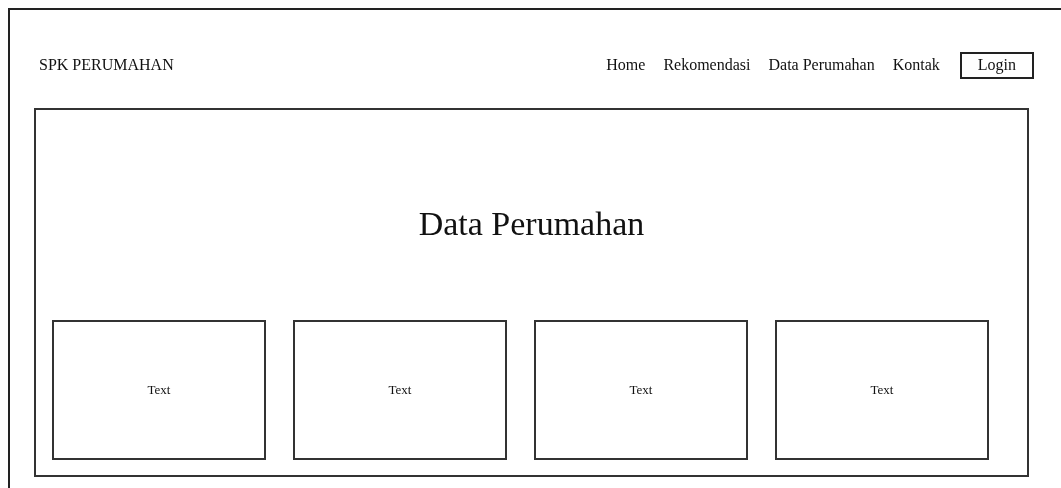 The height and width of the screenshot is (488, 1061). I want to click on brand-name: SPK PERUMAHAN, so click(106, 65).